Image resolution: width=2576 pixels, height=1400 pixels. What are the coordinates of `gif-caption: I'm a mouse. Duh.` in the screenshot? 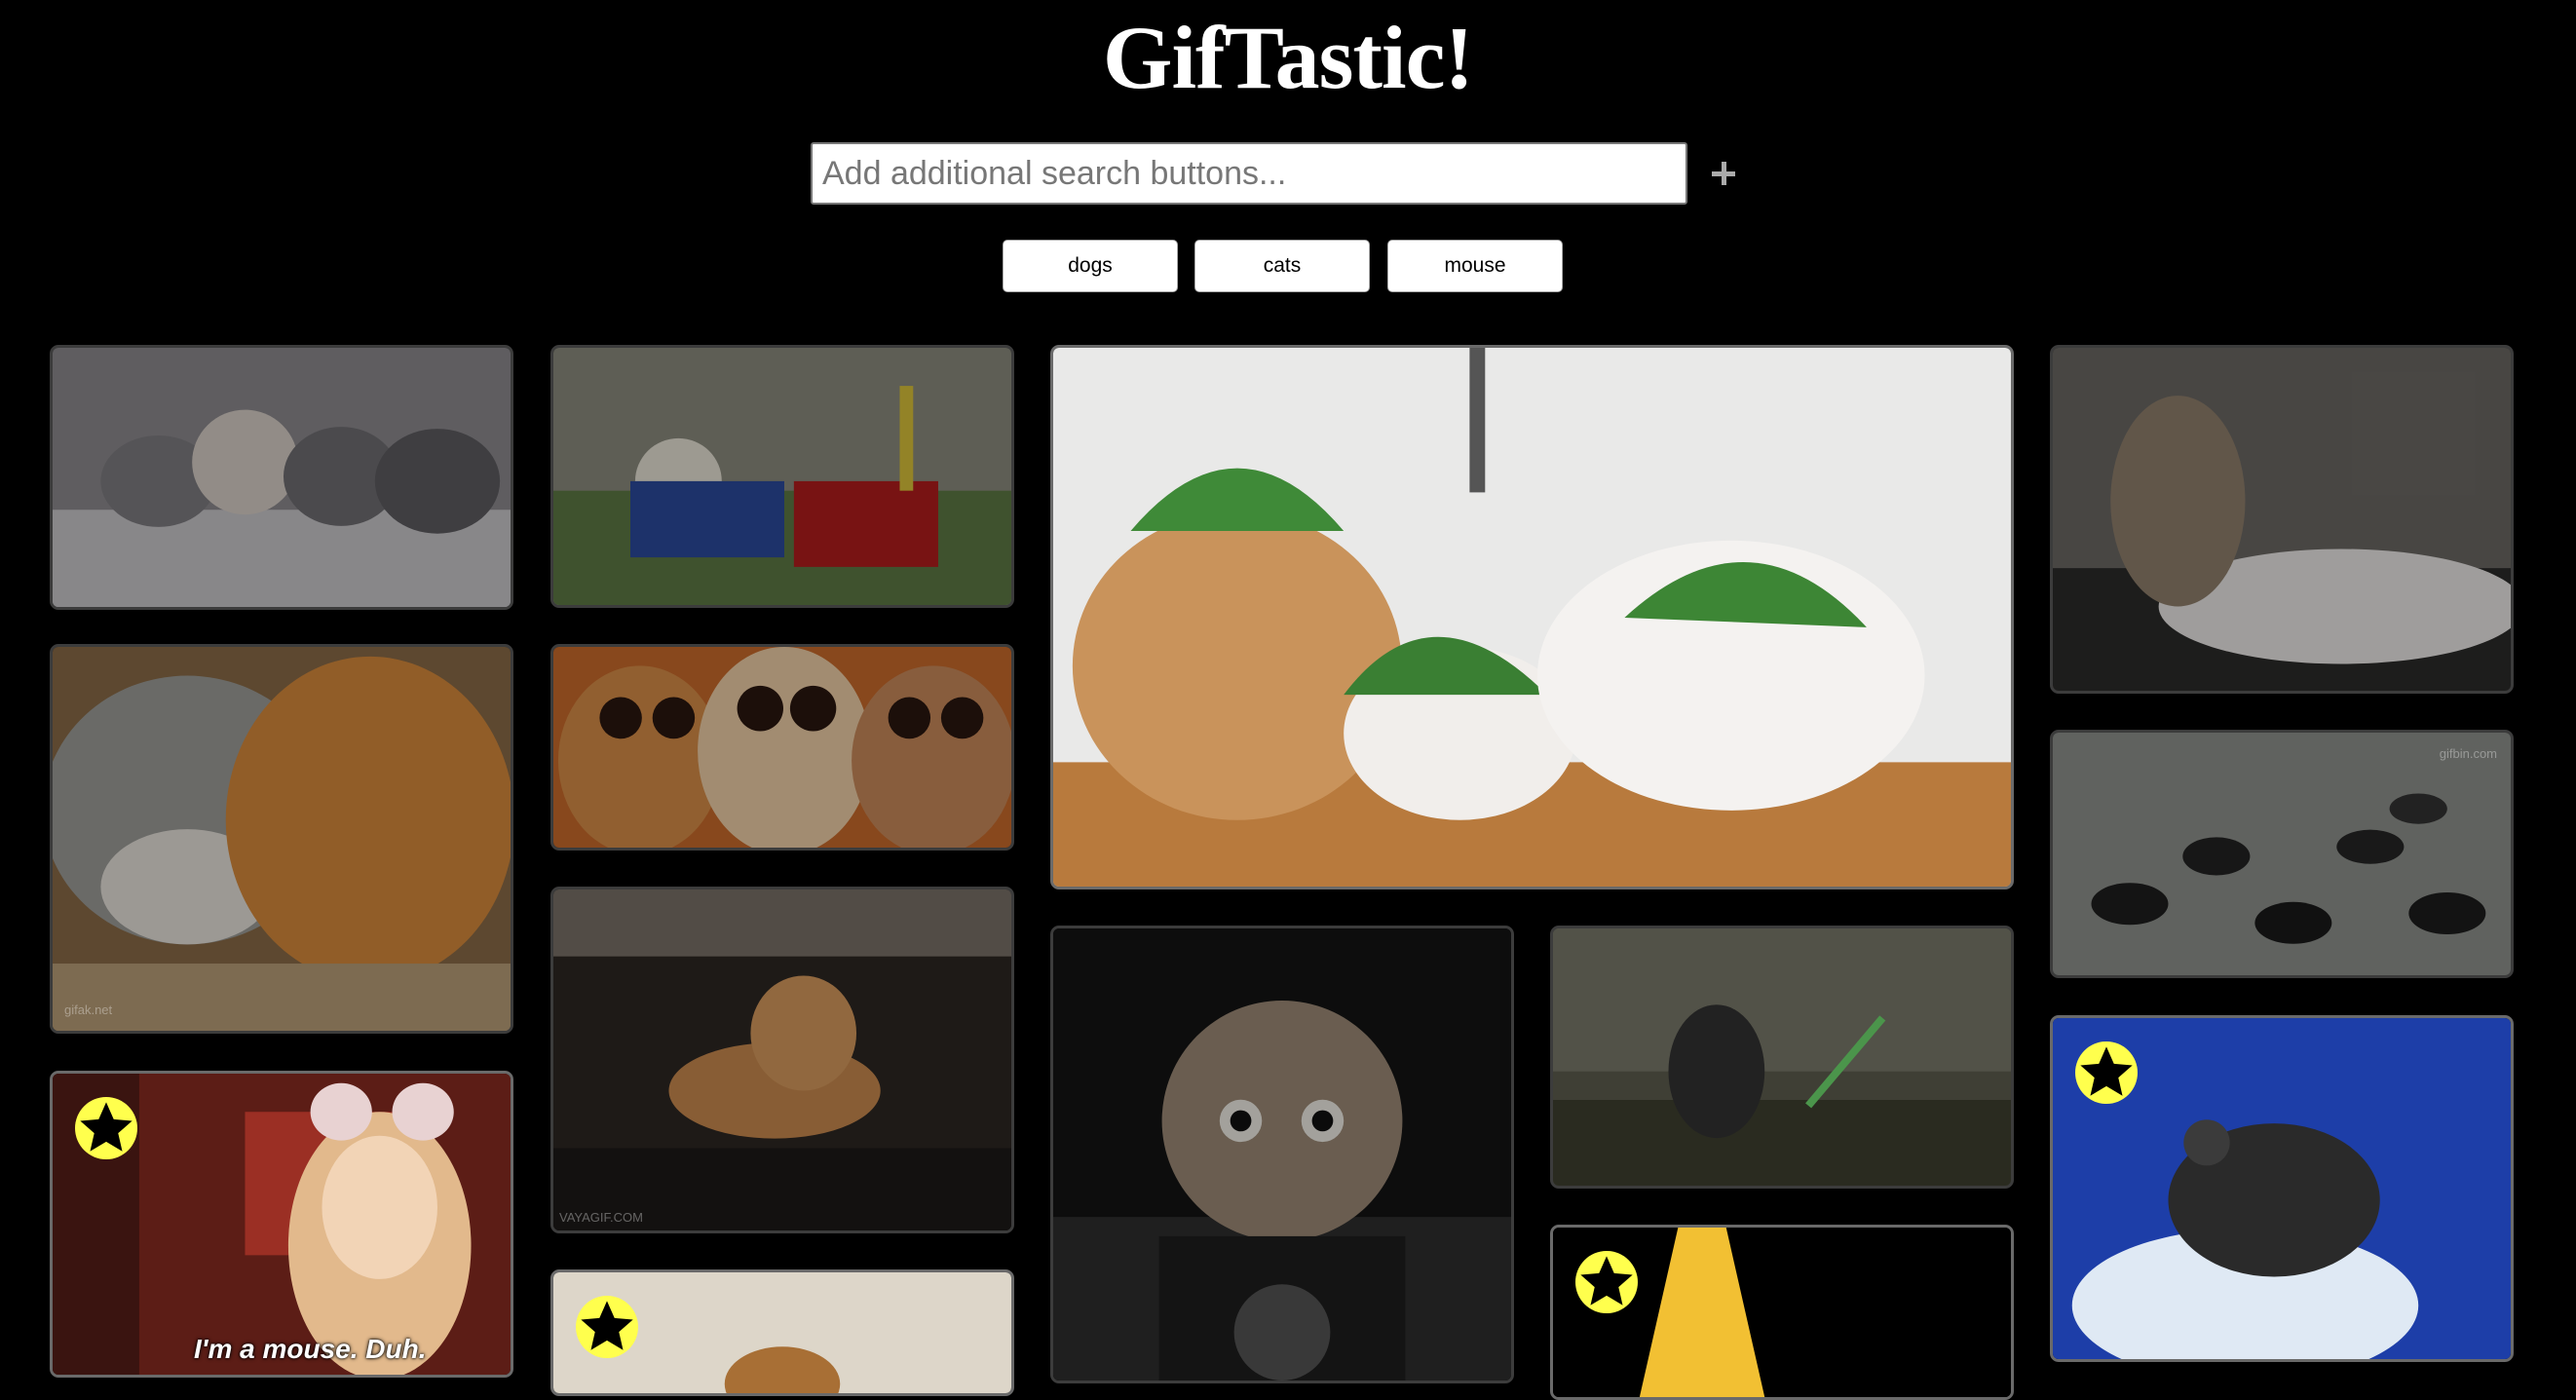 It's located at (310, 1349).